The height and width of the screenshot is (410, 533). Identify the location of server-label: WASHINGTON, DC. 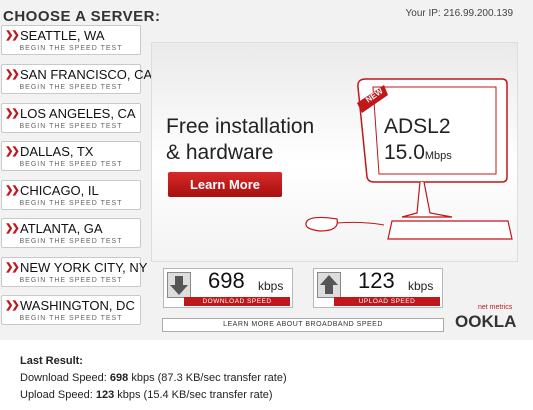
(77, 305).